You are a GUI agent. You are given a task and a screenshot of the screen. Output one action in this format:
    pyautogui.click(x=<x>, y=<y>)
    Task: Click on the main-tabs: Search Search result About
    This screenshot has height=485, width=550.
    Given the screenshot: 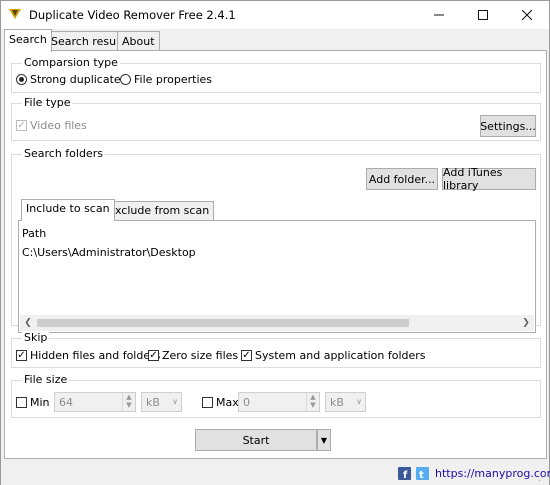 What is the action you would take?
    pyautogui.click(x=275, y=40)
    